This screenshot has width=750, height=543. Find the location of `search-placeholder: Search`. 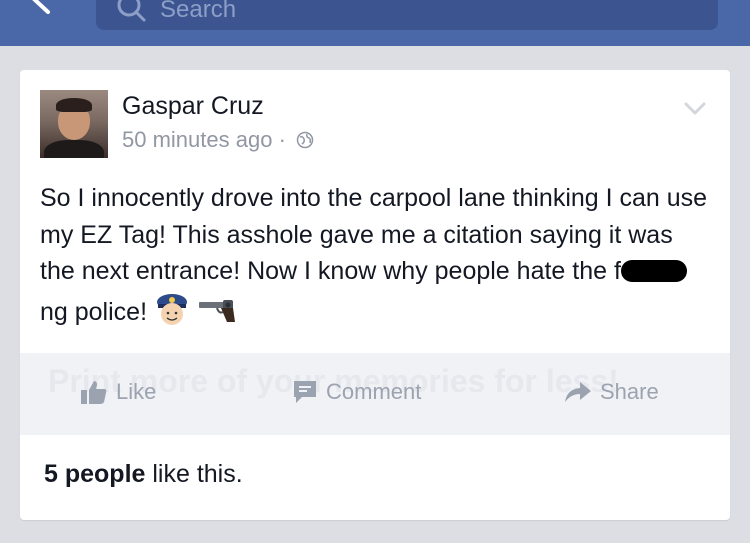

search-placeholder: Search is located at coordinates (198, 11).